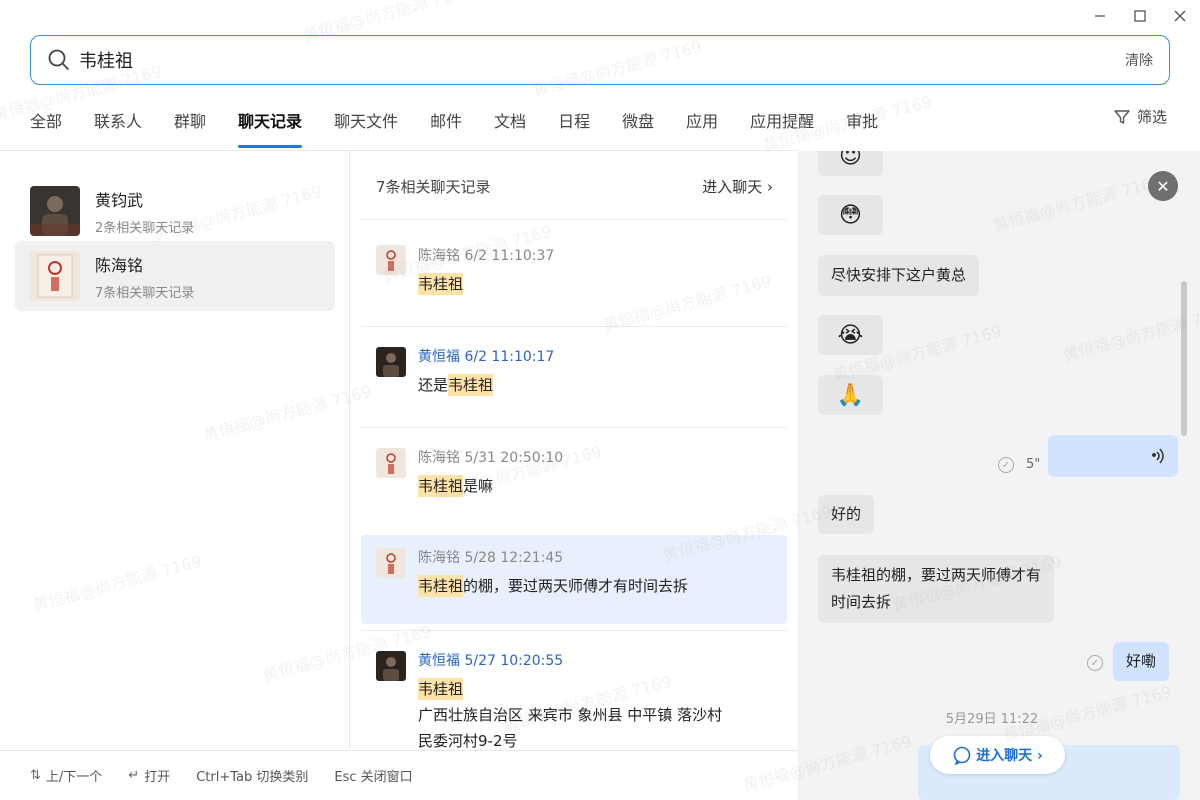  Describe the element at coordinates (1113, 456) in the screenshot. I see `voice-message` at that location.